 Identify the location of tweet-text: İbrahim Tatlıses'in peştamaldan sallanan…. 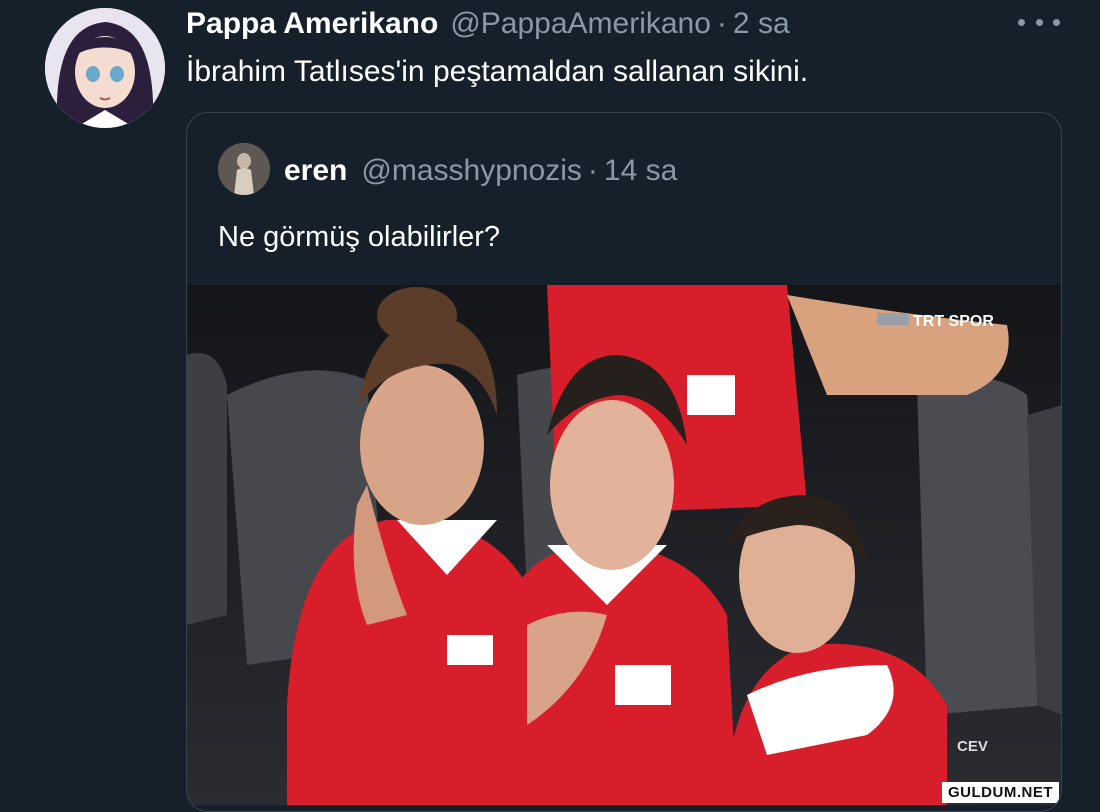
(497, 71).